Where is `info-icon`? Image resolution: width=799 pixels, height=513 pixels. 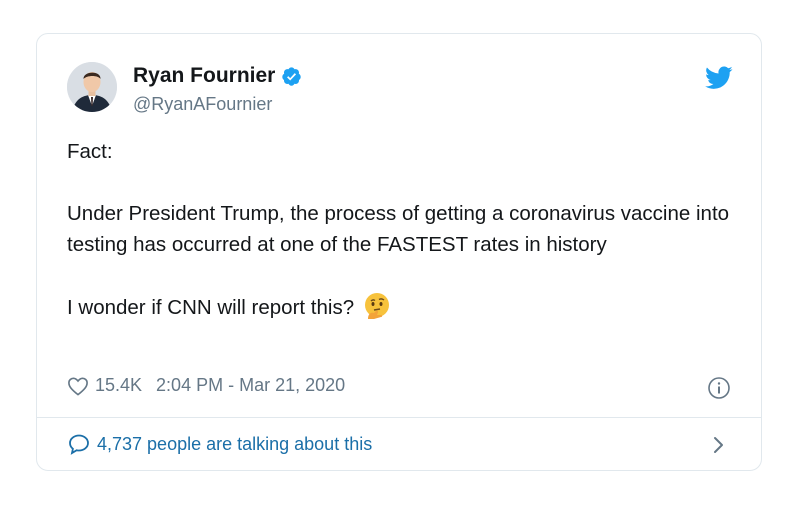
info-icon is located at coordinates (719, 388).